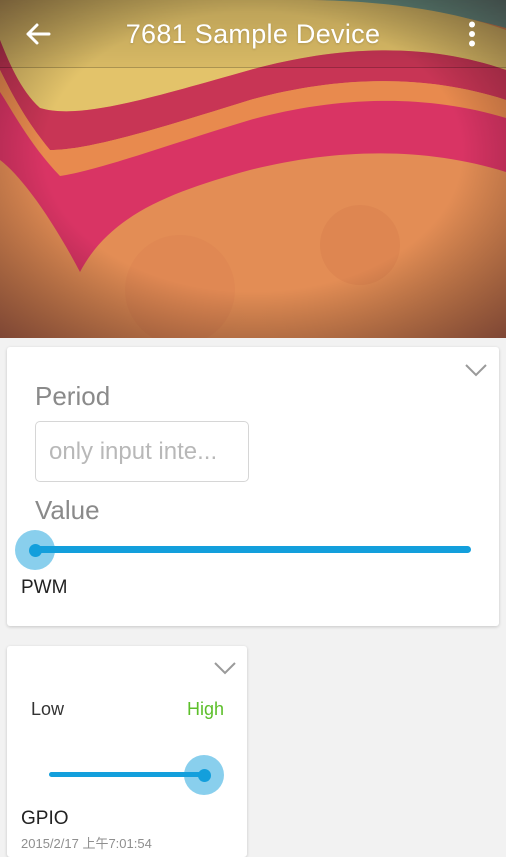  What do you see at coordinates (48, 709) in the screenshot?
I see `gpio-low-label: Low` at bounding box center [48, 709].